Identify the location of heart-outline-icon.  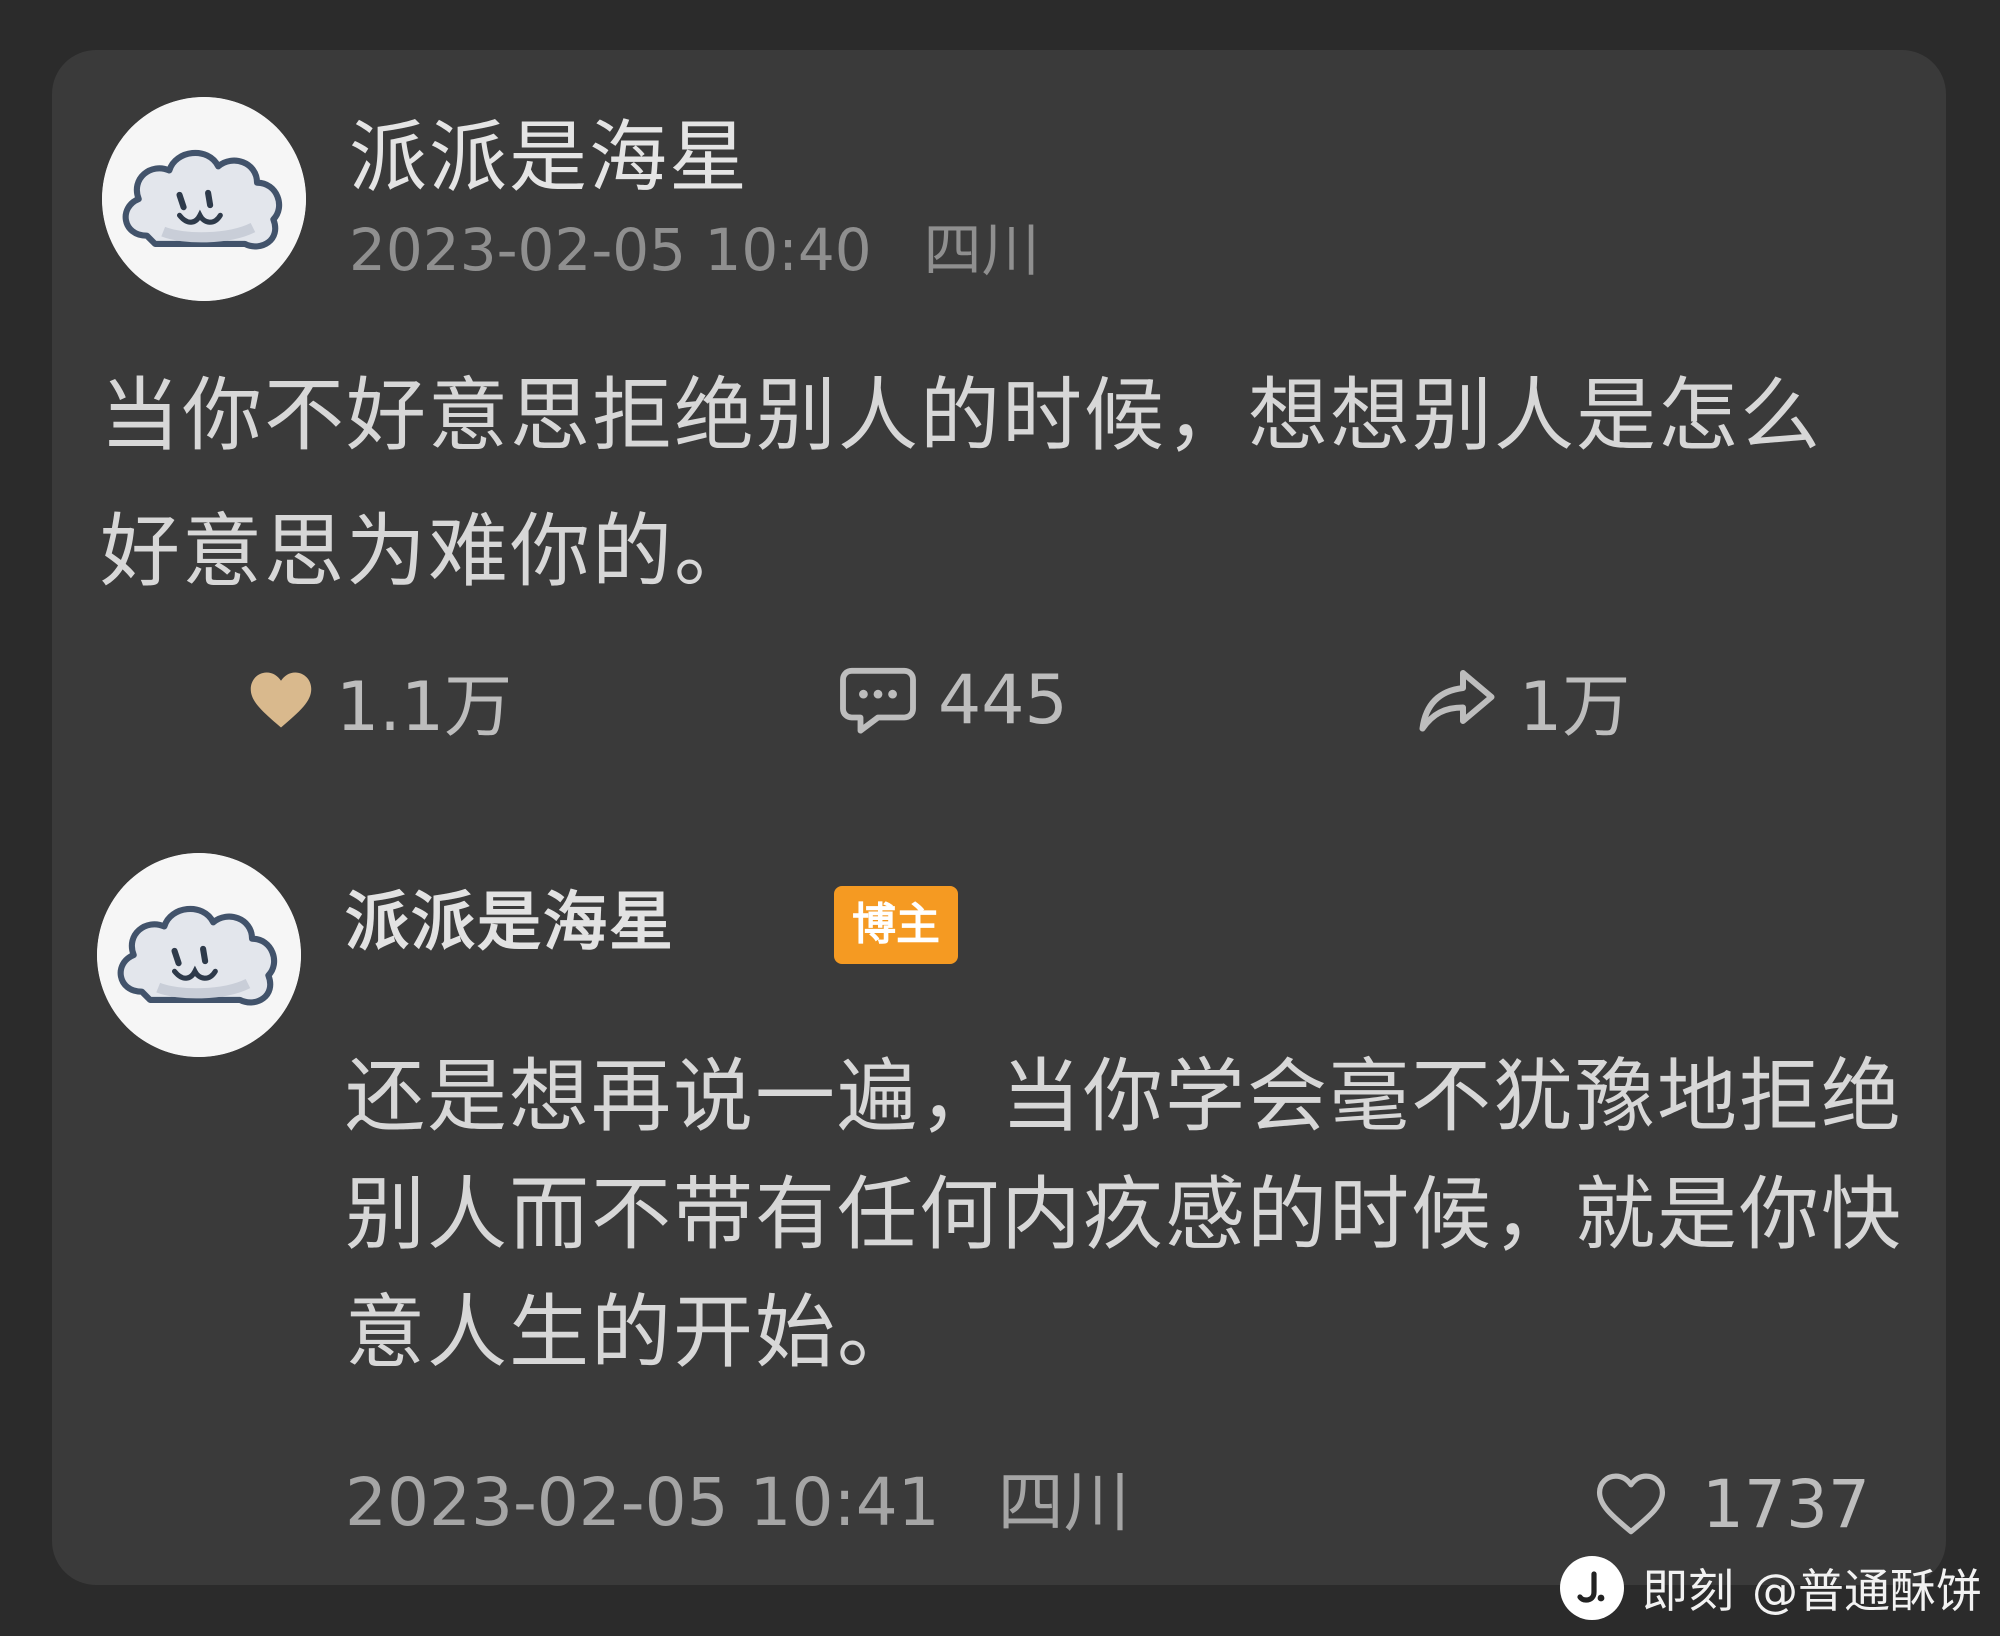
(1631, 1504).